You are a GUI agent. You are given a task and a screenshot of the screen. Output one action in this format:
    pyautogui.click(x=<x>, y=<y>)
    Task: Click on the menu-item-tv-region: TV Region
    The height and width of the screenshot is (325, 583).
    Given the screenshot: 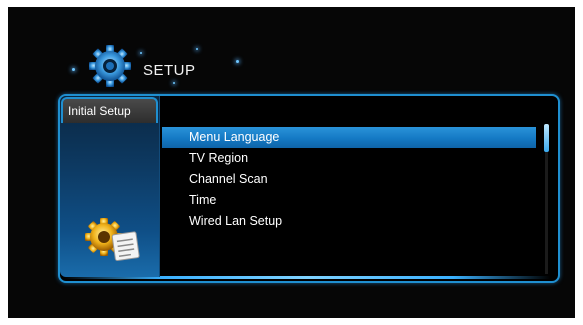 What is the action you would take?
    pyautogui.click(x=349, y=158)
    